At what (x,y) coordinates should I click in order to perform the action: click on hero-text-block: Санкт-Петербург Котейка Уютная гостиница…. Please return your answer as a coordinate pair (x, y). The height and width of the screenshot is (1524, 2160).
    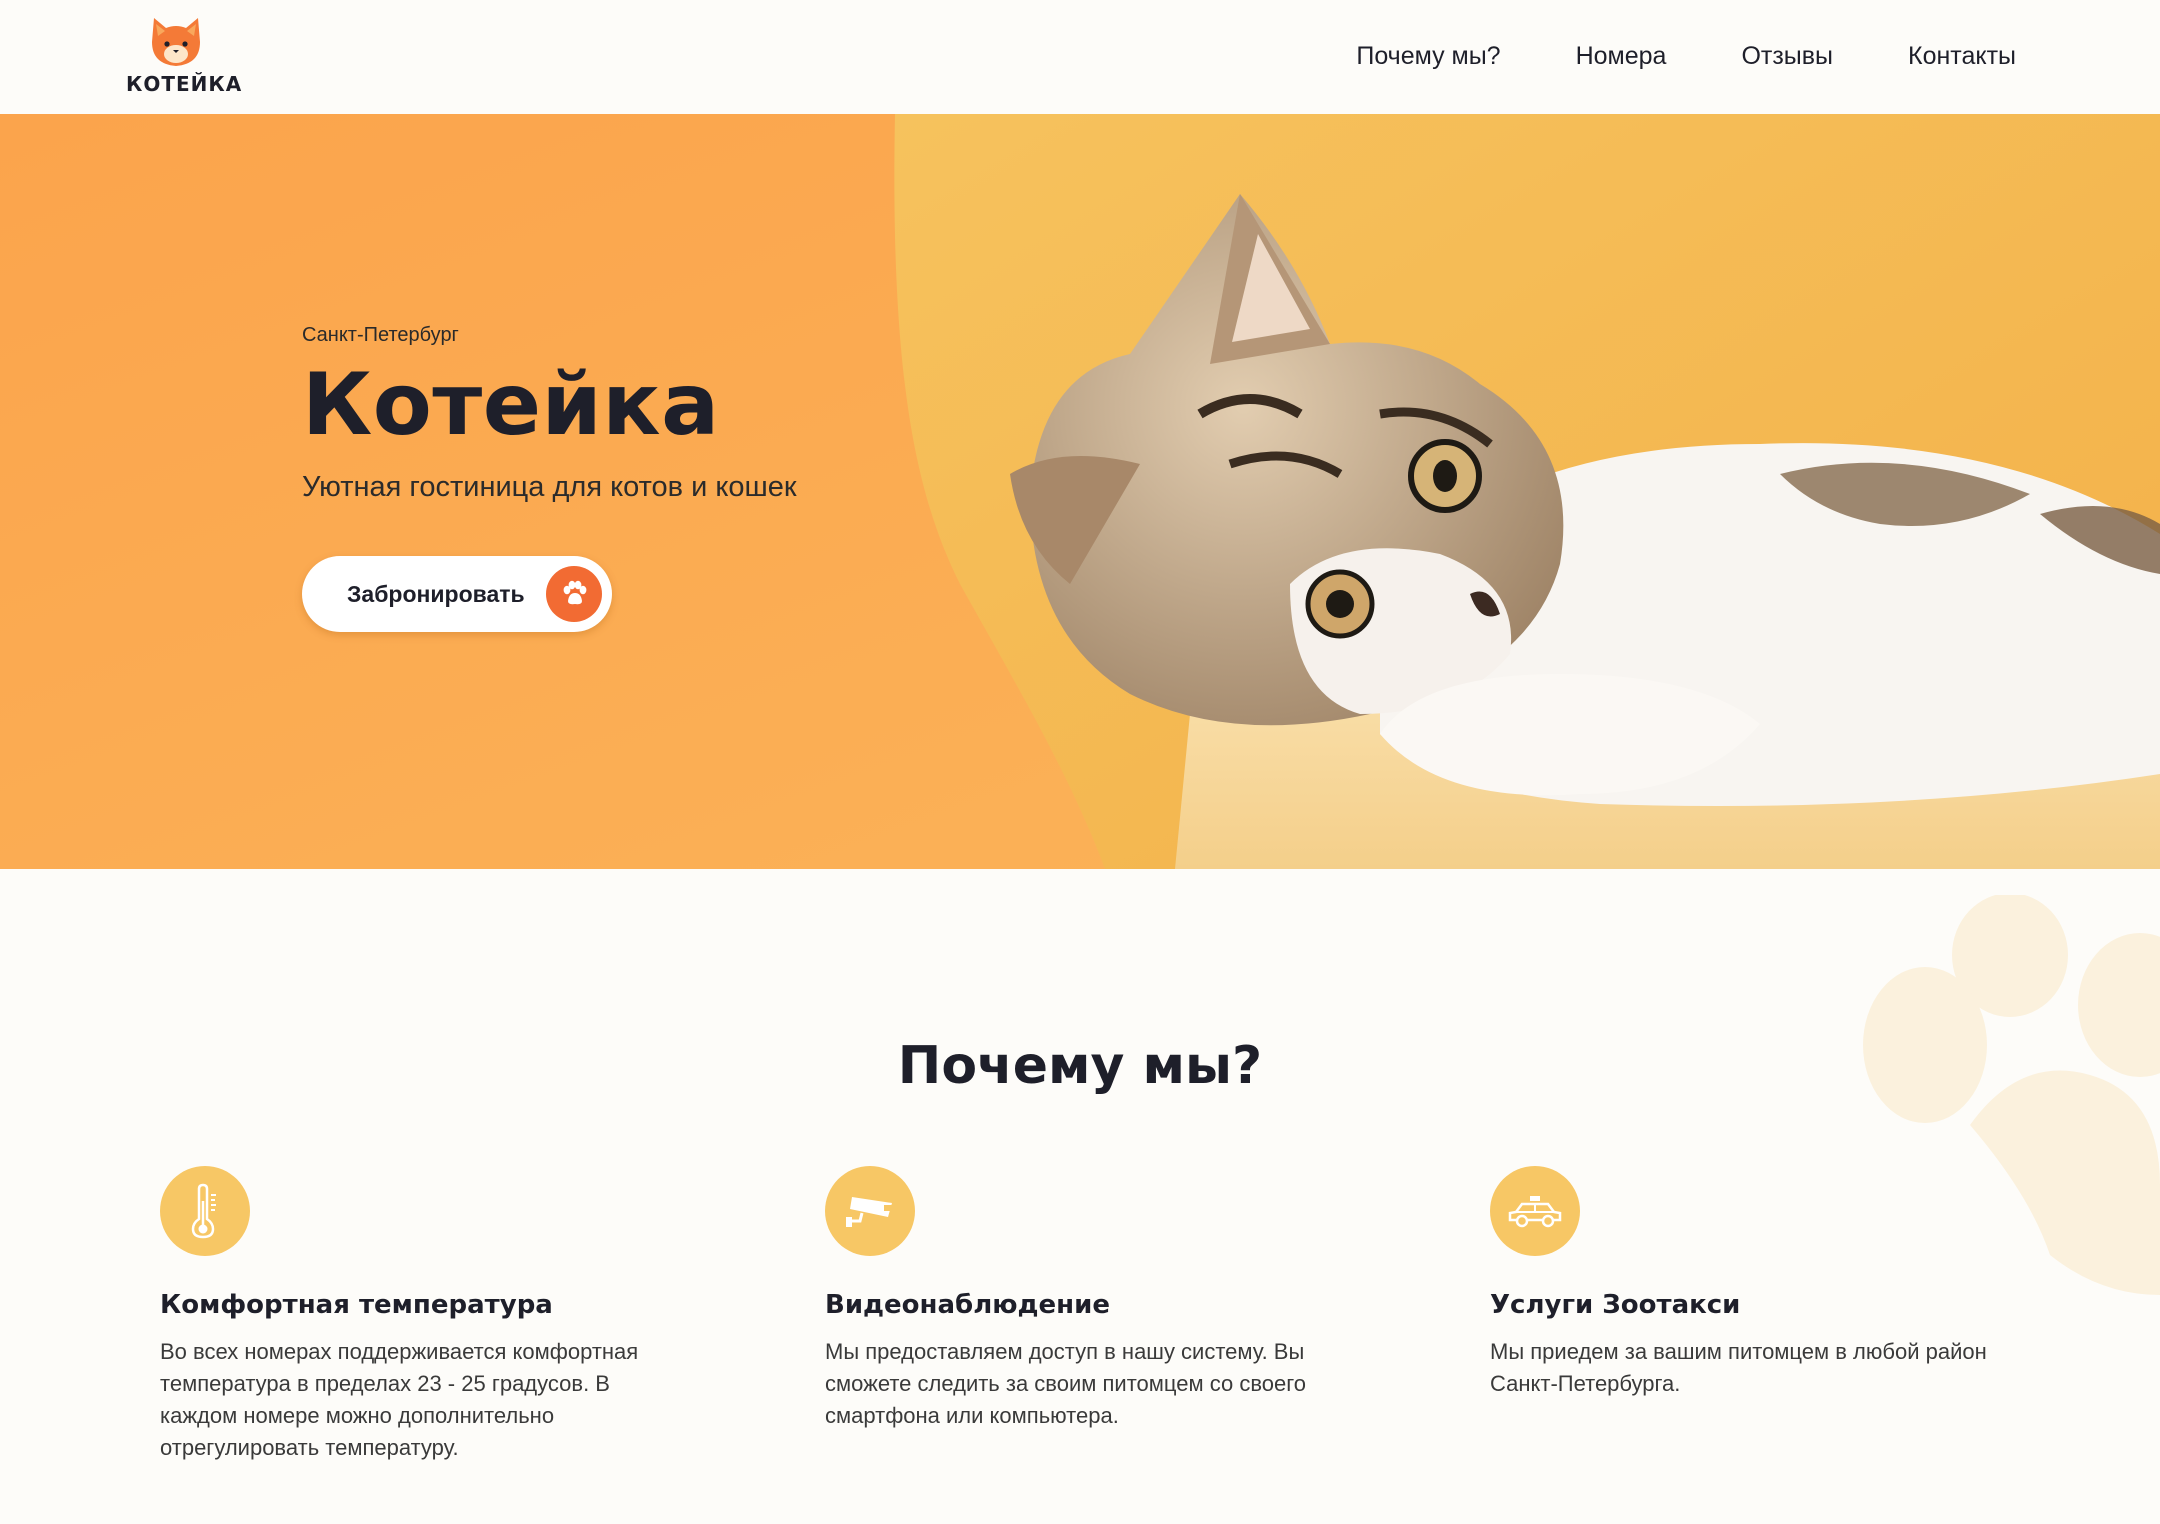
    Looking at the image, I should click on (549, 414).